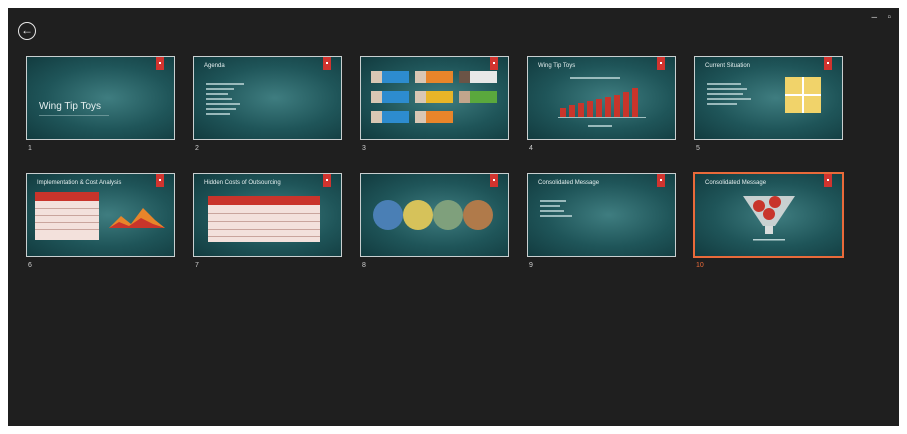  What do you see at coordinates (769, 230) in the screenshot?
I see `funnel-spout` at bounding box center [769, 230].